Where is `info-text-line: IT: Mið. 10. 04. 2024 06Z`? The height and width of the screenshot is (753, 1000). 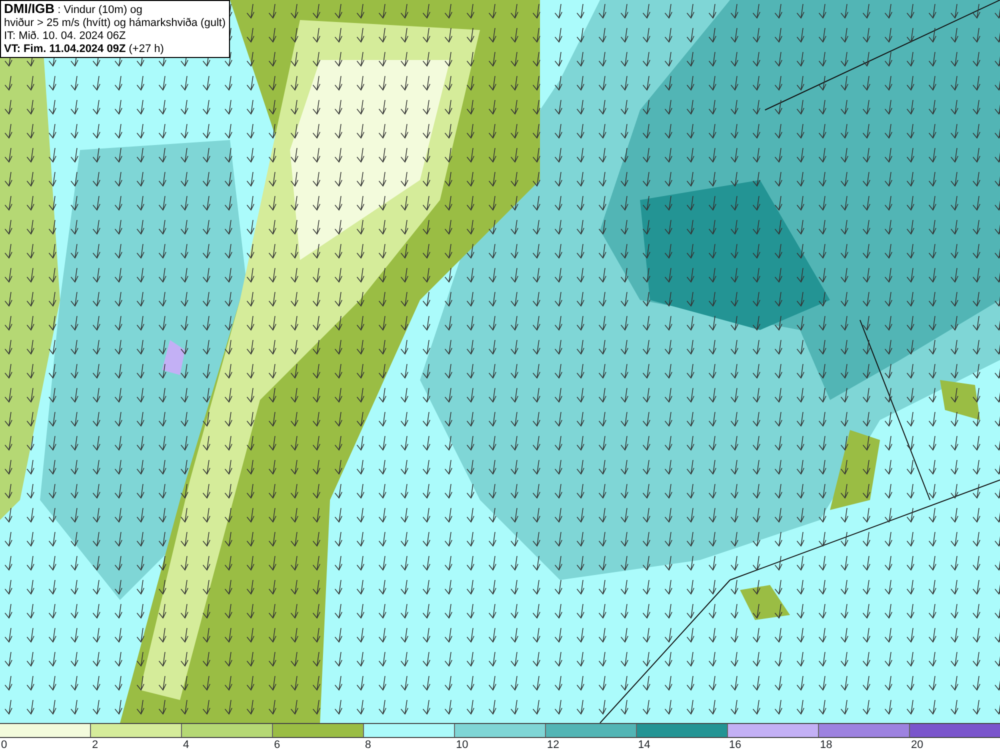 info-text-line: IT: Mið. 10. 04. 2024 06Z is located at coordinates (65, 36).